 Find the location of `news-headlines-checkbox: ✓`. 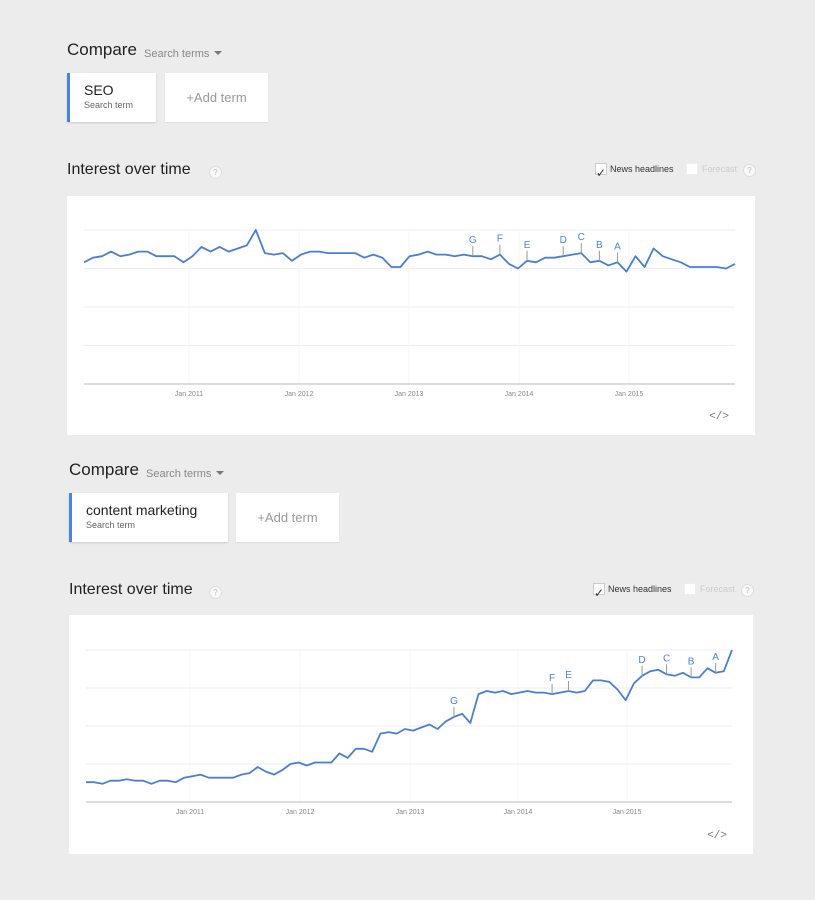

news-headlines-checkbox: ✓ is located at coordinates (601, 171).